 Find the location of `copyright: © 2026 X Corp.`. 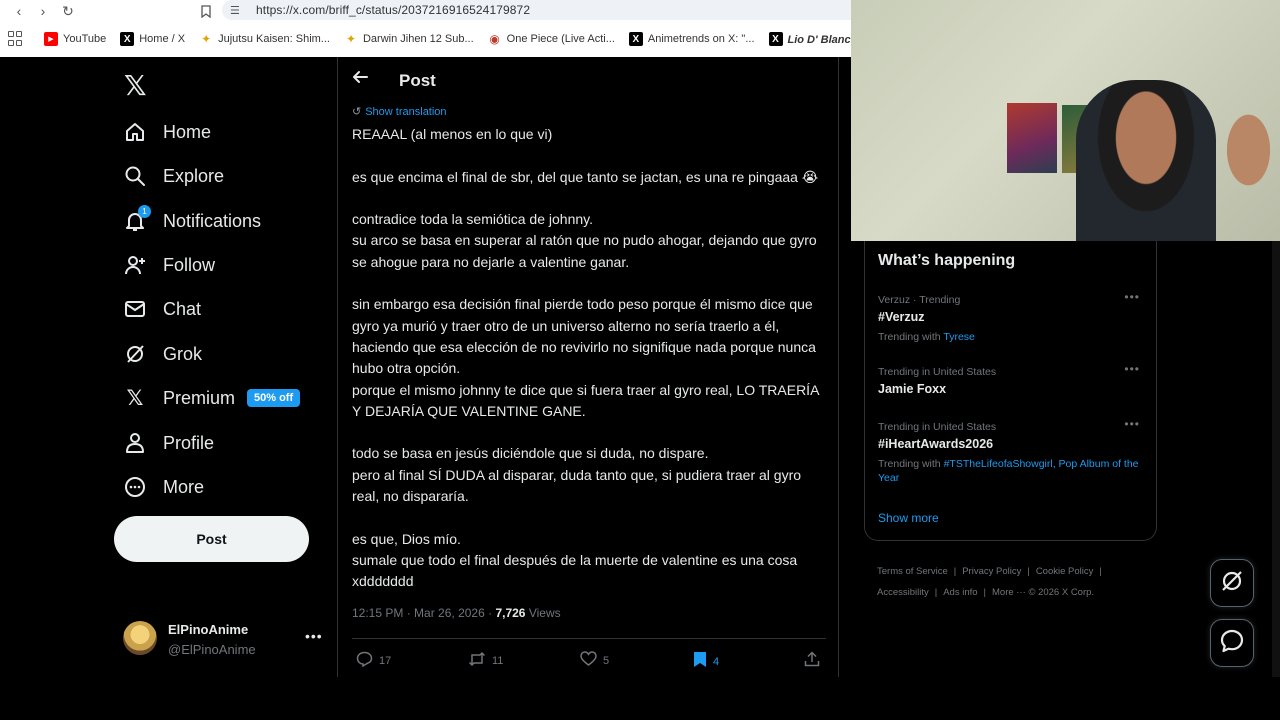

copyright: © 2026 X Corp. is located at coordinates (1061, 592).